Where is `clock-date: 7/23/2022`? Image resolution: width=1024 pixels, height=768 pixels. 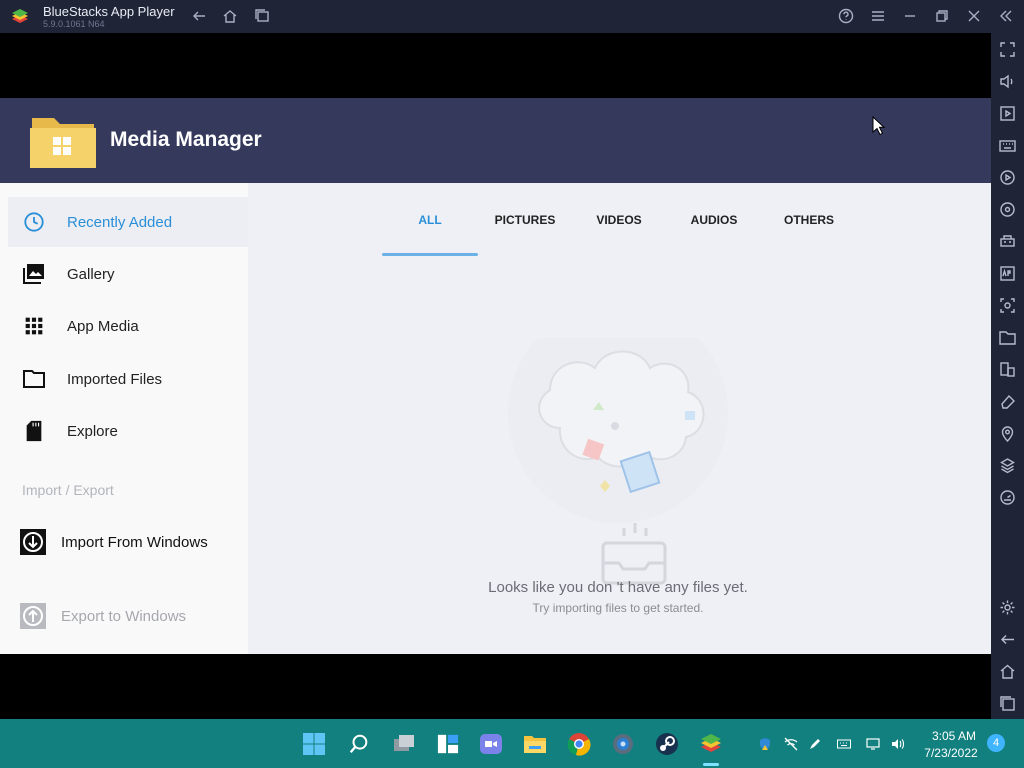
clock-date: 7/23/2022 is located at coordinates (951, 753).